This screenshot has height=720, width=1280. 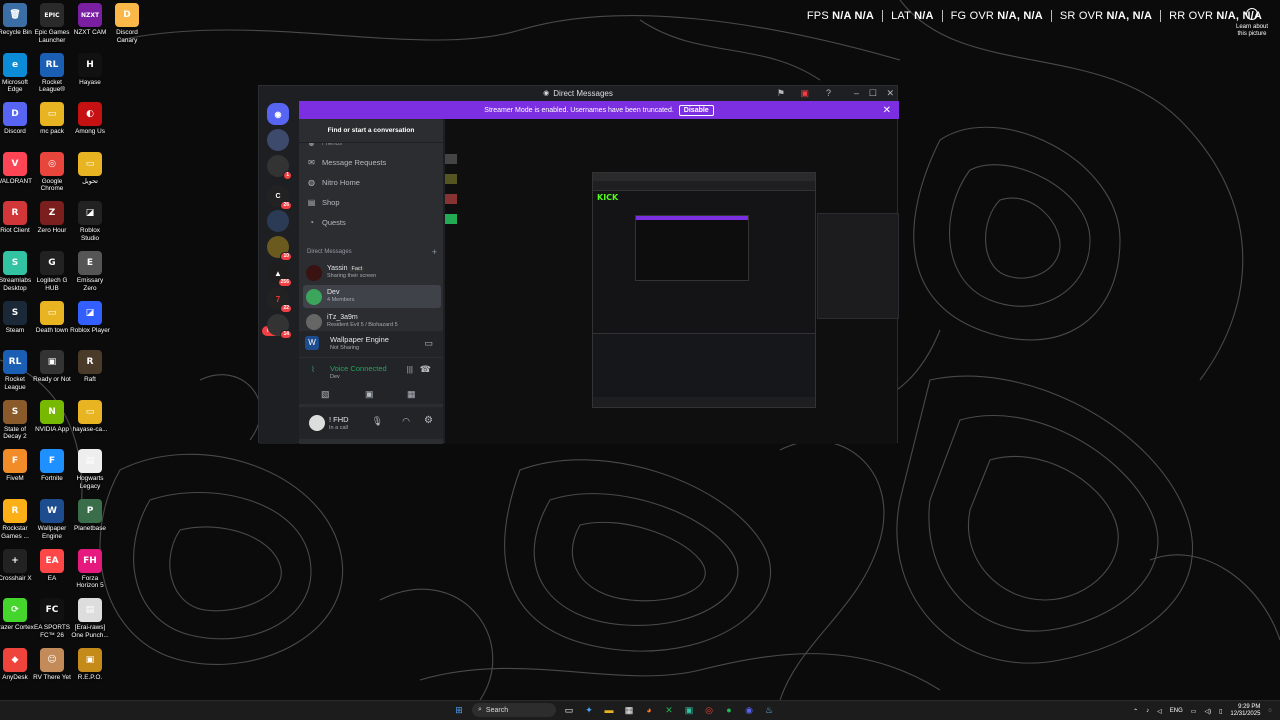 I want to click on screen-icon: ▣, so click(x=369, y=394).